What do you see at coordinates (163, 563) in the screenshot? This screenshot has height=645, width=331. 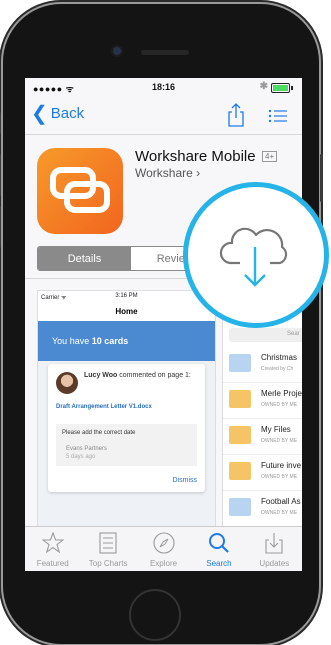 I see `tab-label: Explore` at bounding box center [163, 563].